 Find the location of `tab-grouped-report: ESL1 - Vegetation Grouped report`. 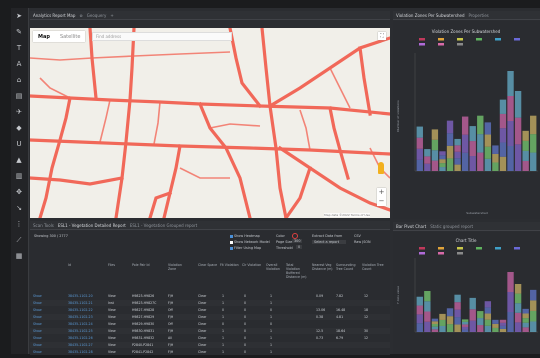

tab-grouped-report: ESL1 - Vegetation Grouped report is located at coordinates (163, 225).